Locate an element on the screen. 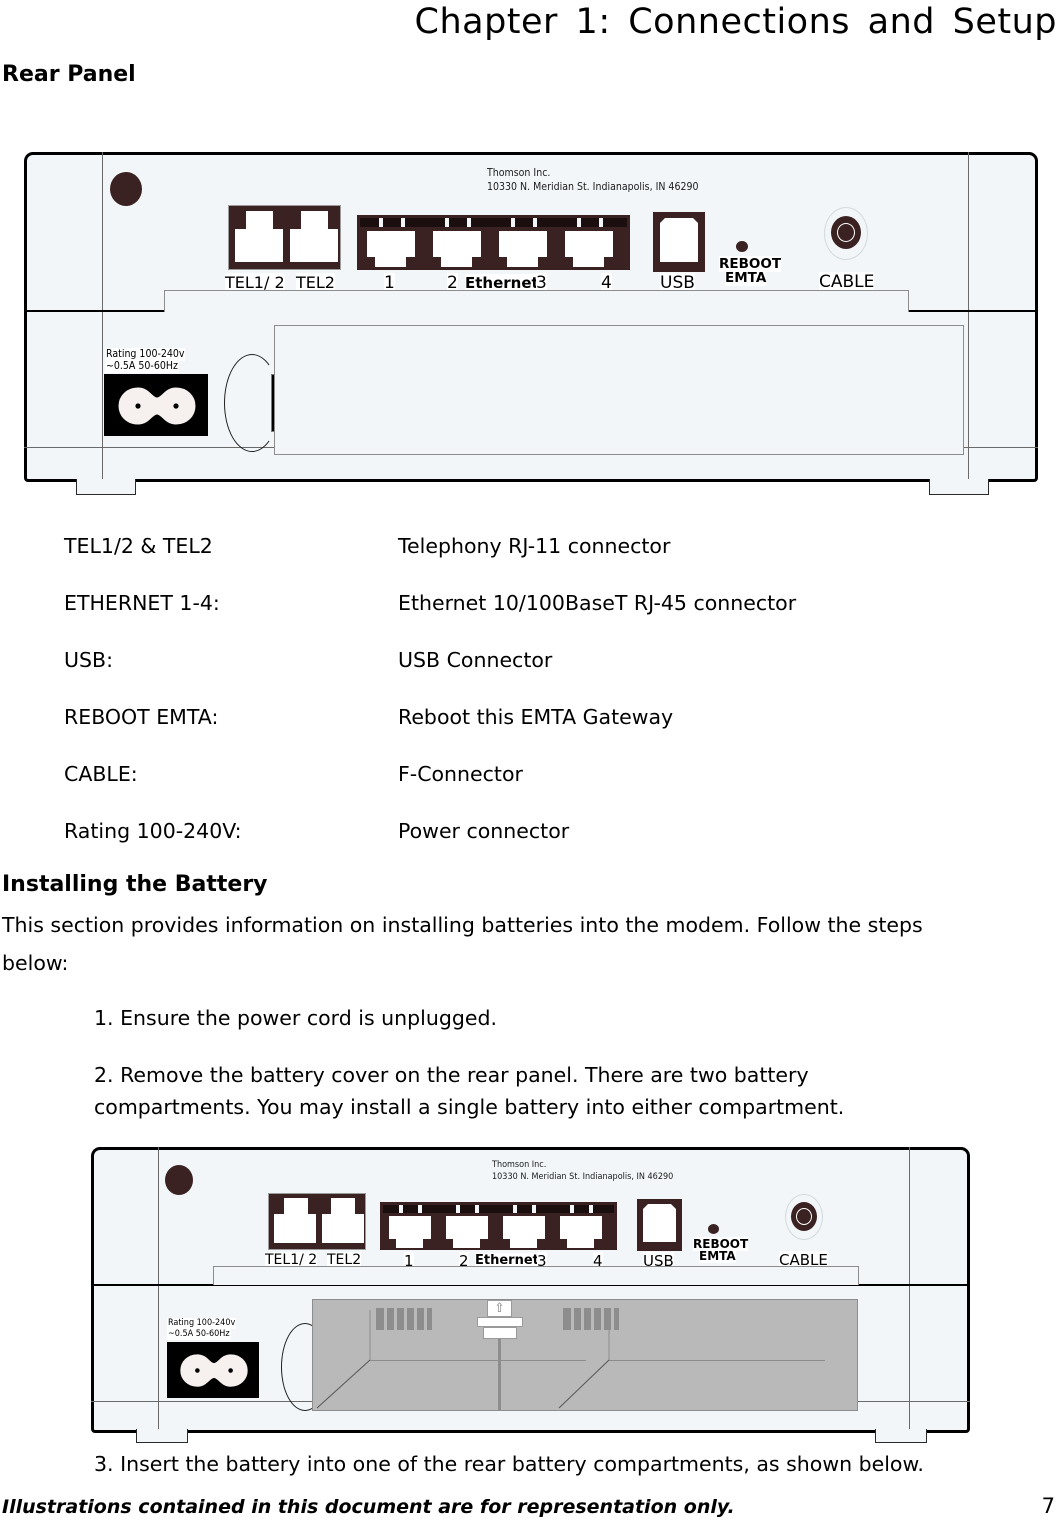  ethernet-port-block is located at coordinates (493, 242).